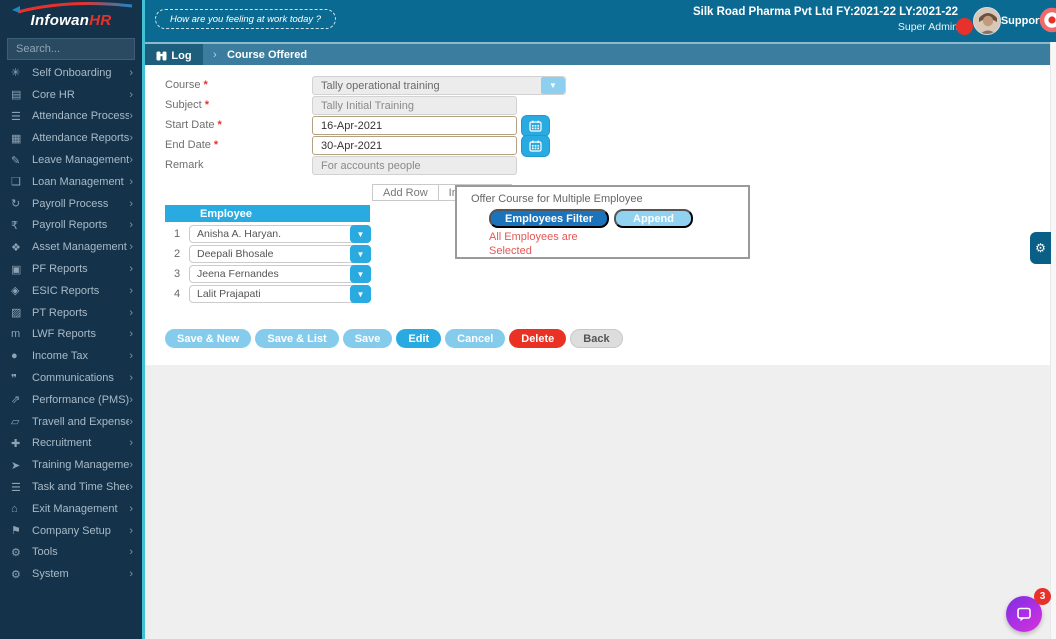 The width and height of the screenshot is (1056, 639). What do you see at coordinates (71, 400) in the screenshot?
I see `sidebar-item-performance-pms: ⇗ Performance (PMS) ›` at bounding box center [71, 400].